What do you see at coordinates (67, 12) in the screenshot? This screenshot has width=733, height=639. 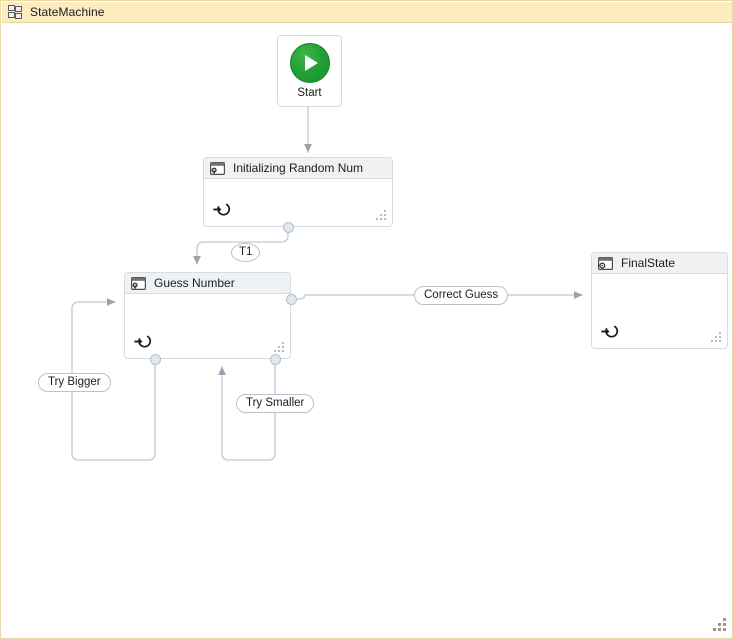 I see `designer-title: StateMachine` at bounding box center [67, 12].